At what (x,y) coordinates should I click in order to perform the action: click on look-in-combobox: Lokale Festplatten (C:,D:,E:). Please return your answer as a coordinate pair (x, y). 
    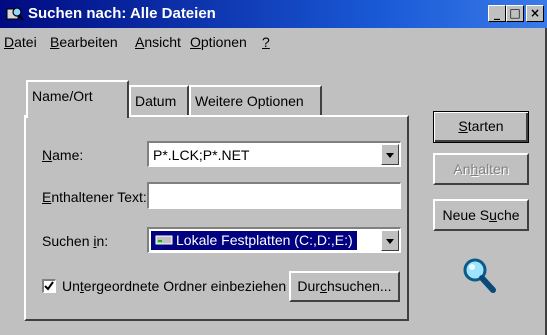
    Looking at the image, I should click on (274, 240).